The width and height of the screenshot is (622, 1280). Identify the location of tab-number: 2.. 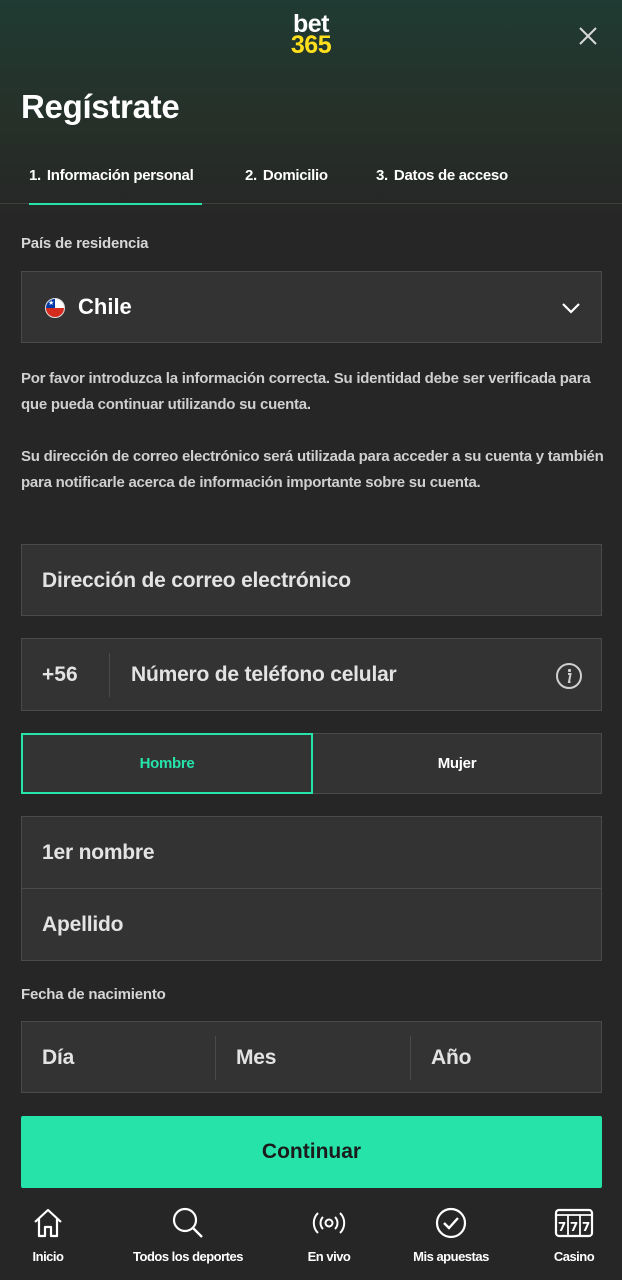
(251, 175).